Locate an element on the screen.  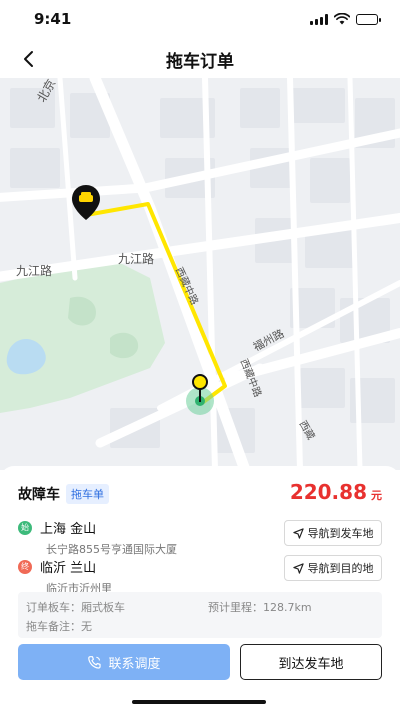
navigate-to-pickup-button: 导航到发车地 is located at coordinates (333, 533).